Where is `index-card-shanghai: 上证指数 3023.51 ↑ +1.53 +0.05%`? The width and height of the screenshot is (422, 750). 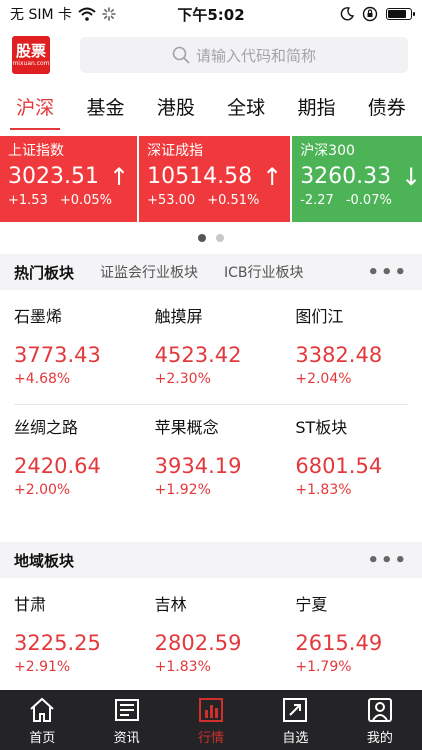
index-card-shanghai: 上证指数 3023.51 ↑ +1.53 +0.05% is located at coordinates (69, 179).